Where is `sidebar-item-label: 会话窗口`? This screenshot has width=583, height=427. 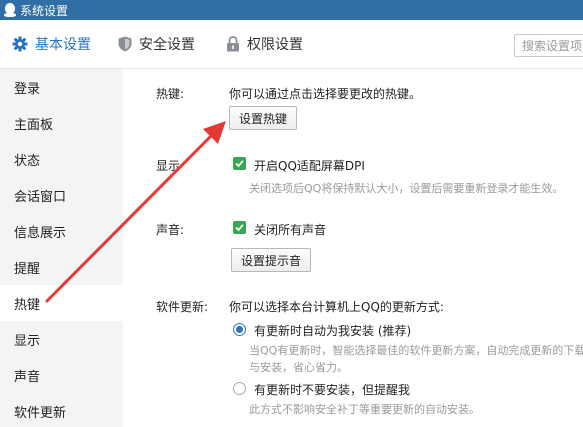 sidebar-item-label: 会话窗口 is located at coordinates (40, 197).